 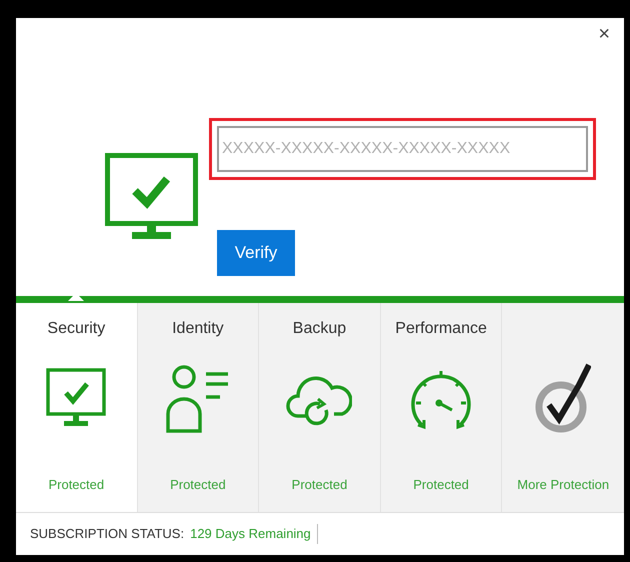 I want to click on tile-title: Security, so click(x=76, y=329).